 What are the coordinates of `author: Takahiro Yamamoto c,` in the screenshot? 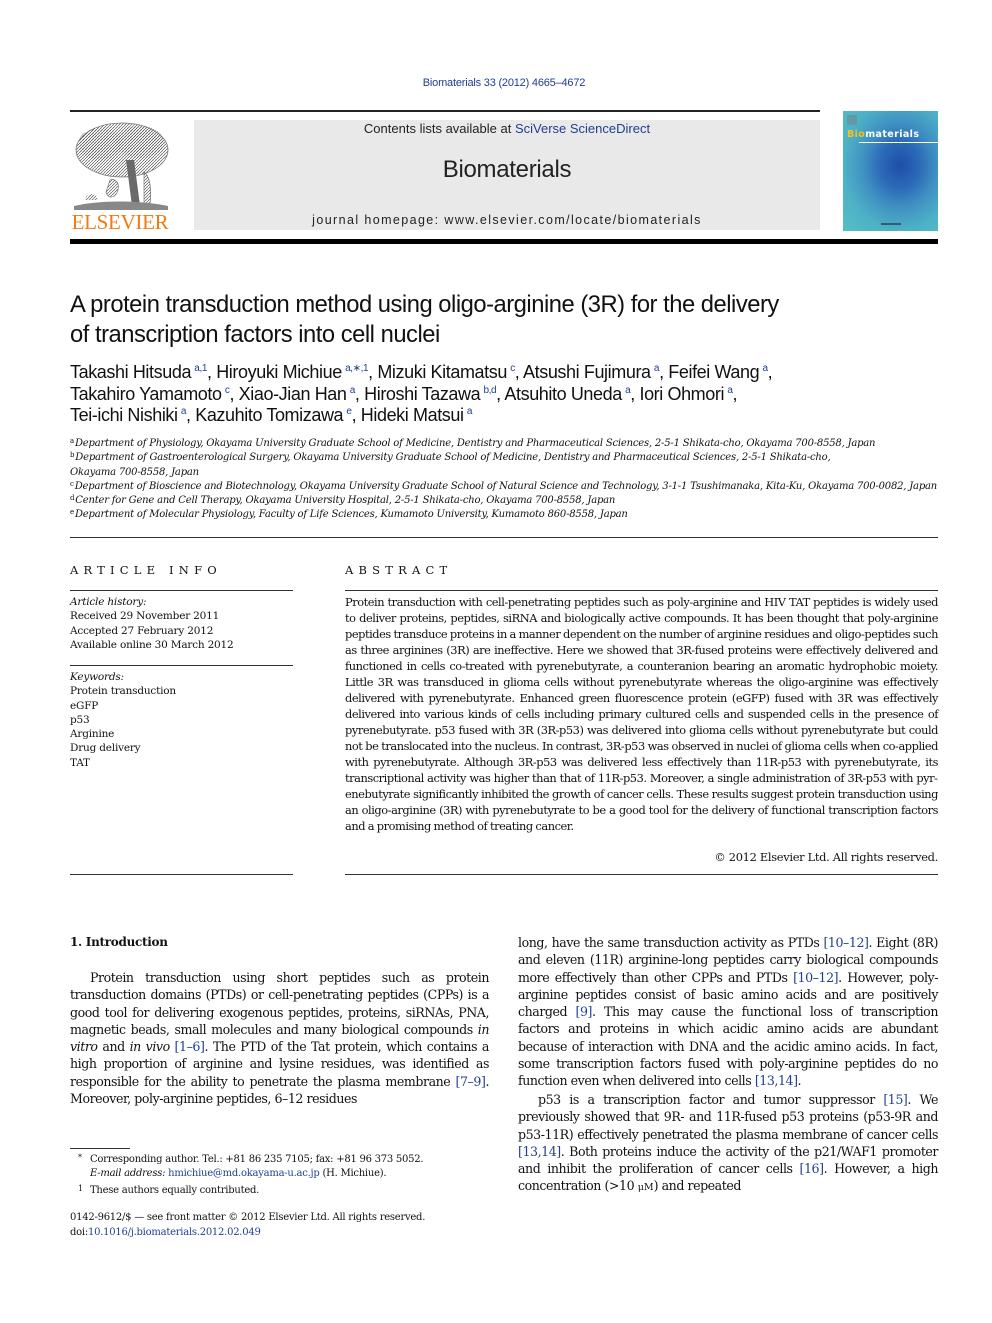 It's located at (154, 394).